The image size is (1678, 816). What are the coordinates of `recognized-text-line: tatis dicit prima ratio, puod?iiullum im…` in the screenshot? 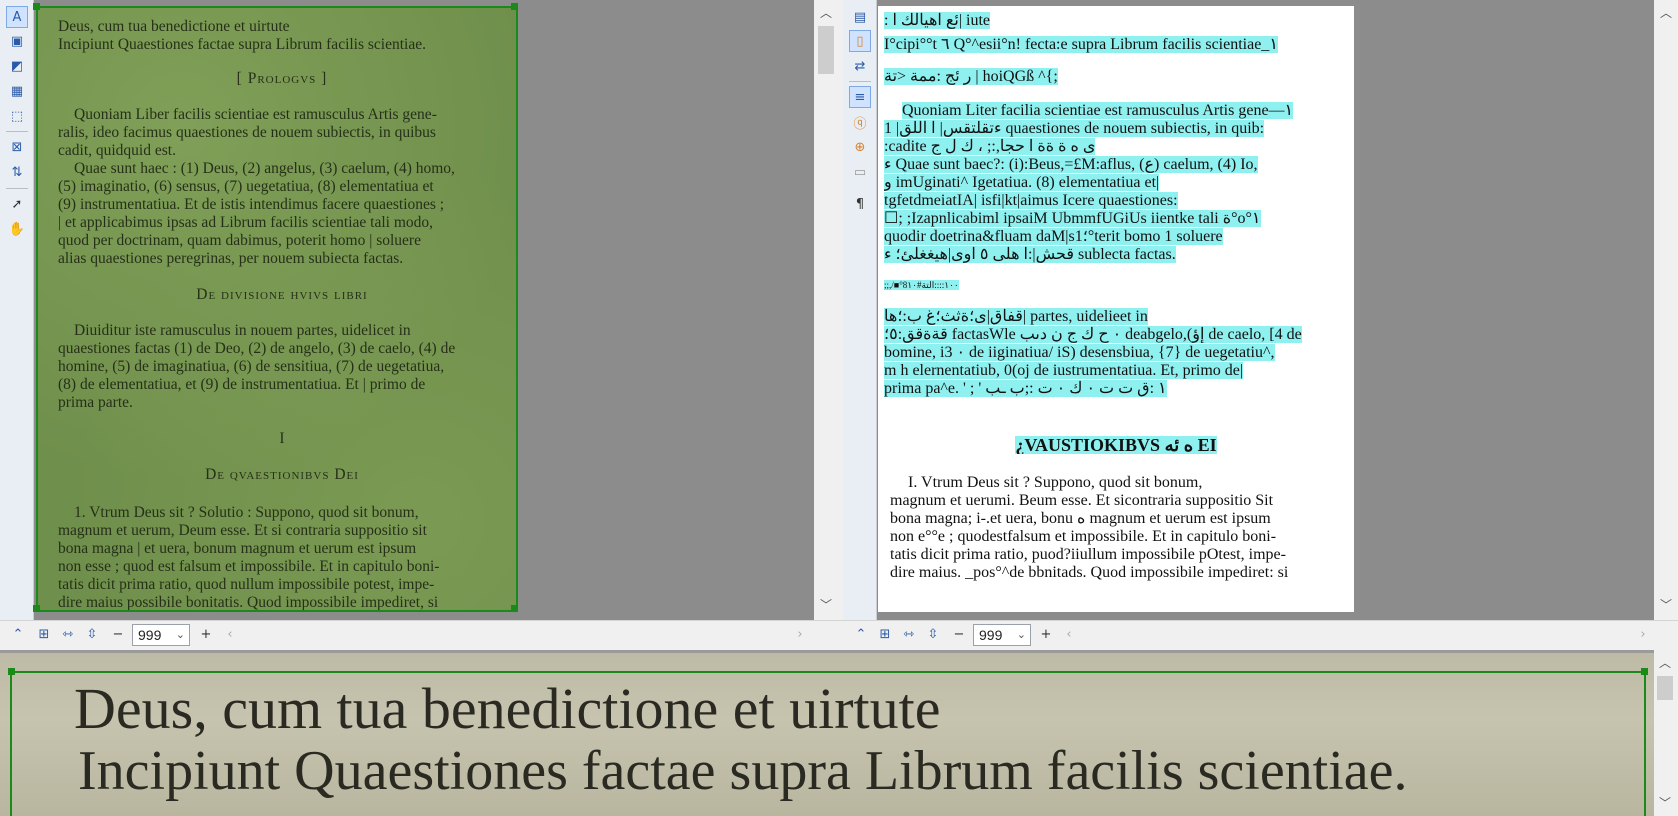 It's located at (1122, 555).